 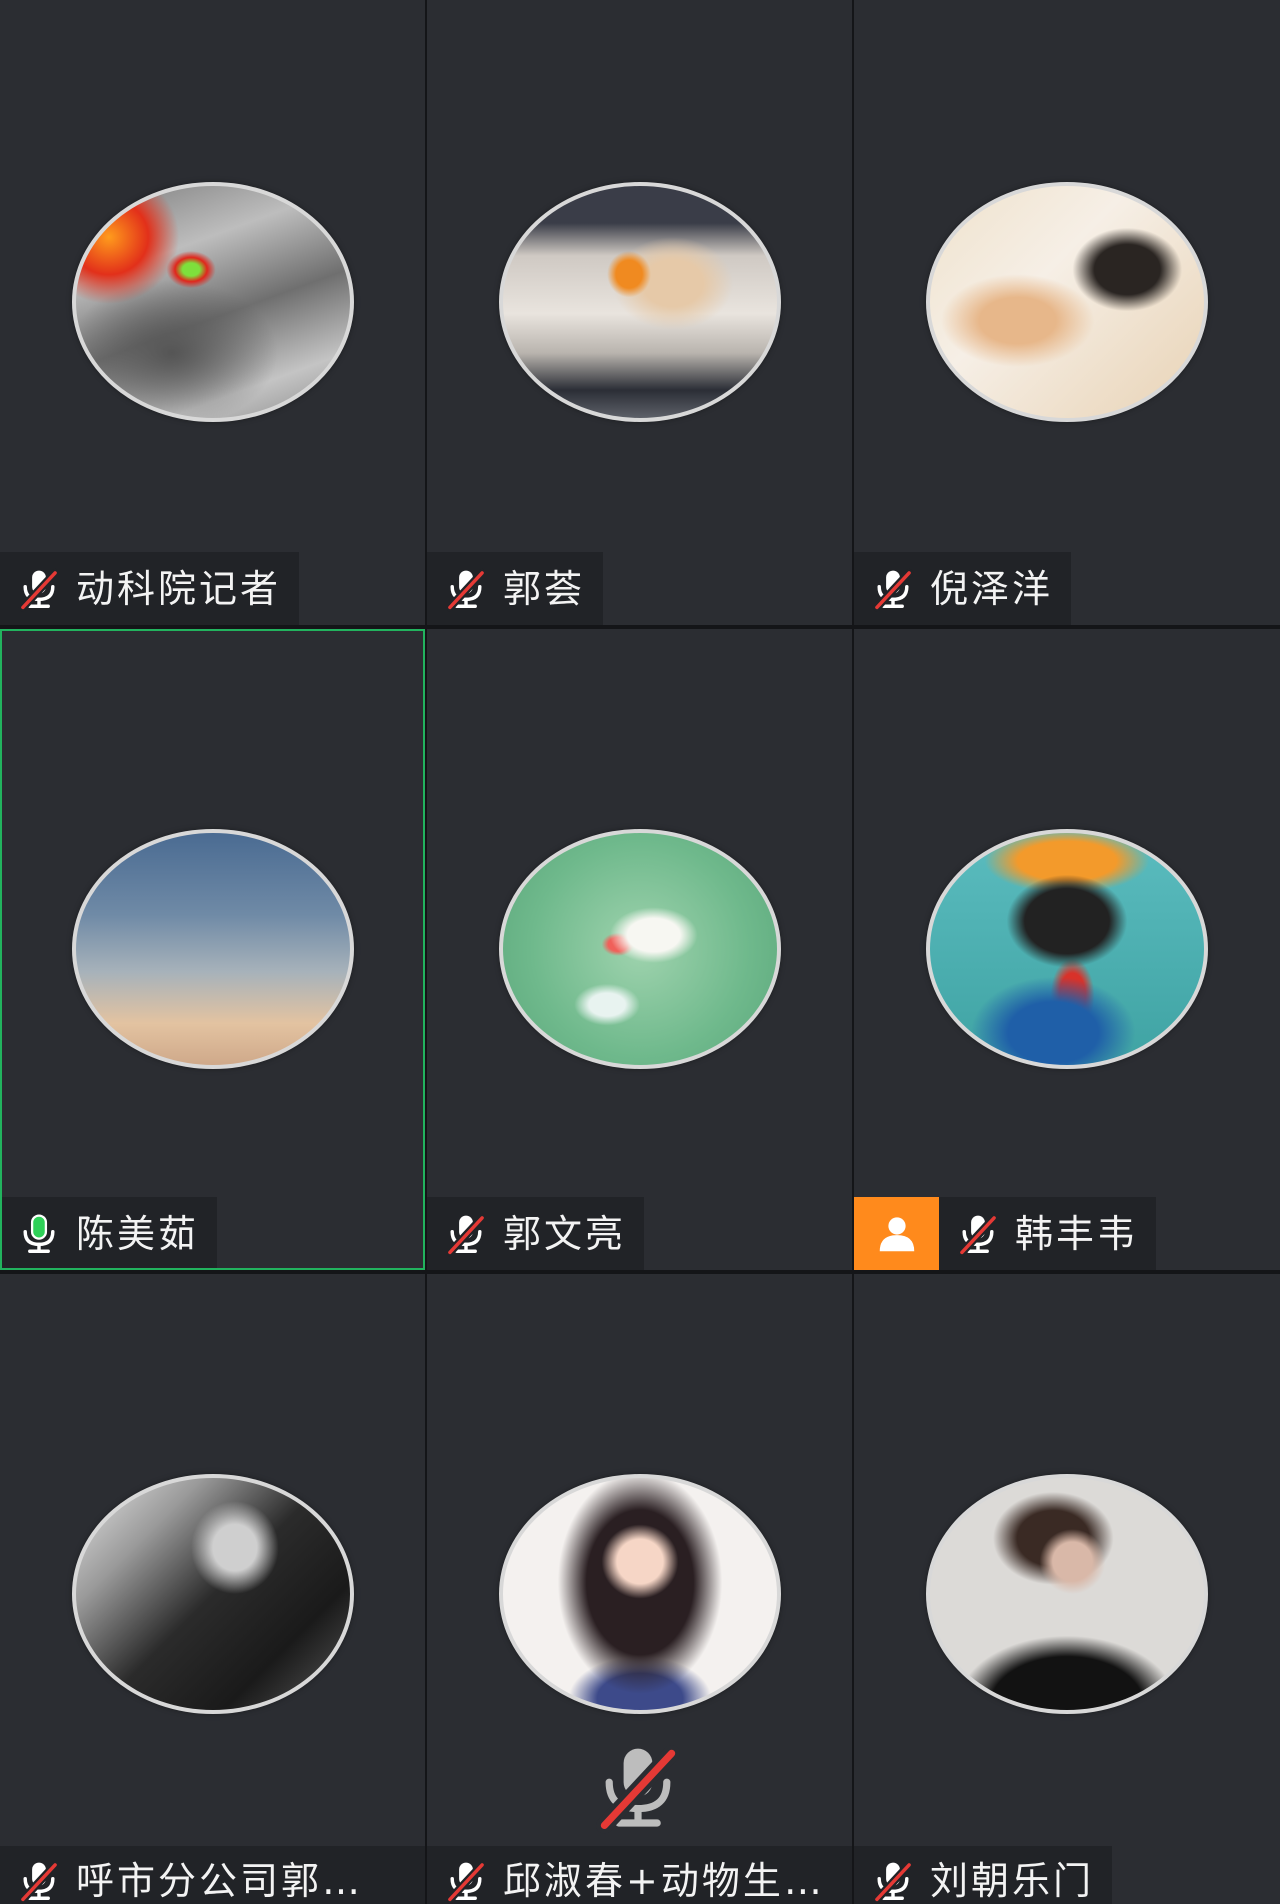 I want to click on participant-label: 刘朝乐门, so click(x=983, y=1875).